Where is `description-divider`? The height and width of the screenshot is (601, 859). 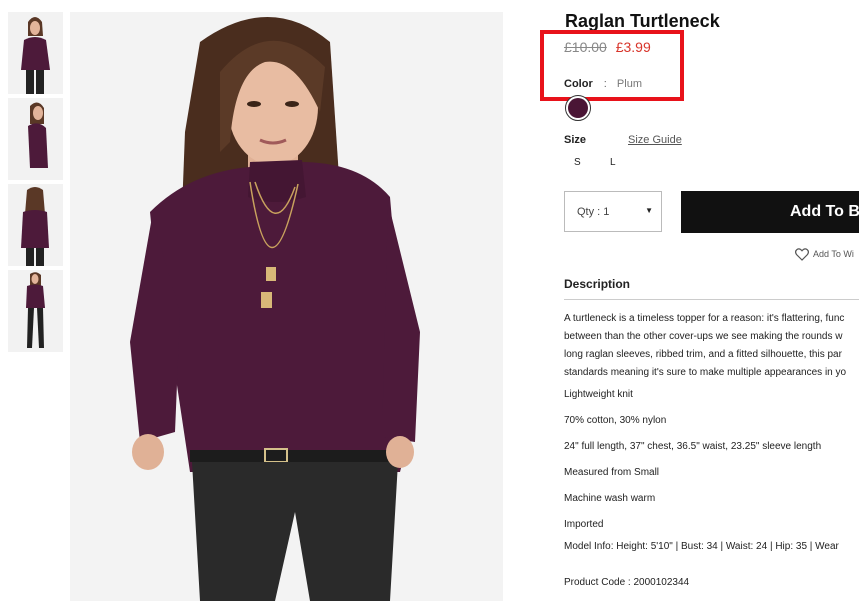 description-divider is located at coordinates (711, 299).